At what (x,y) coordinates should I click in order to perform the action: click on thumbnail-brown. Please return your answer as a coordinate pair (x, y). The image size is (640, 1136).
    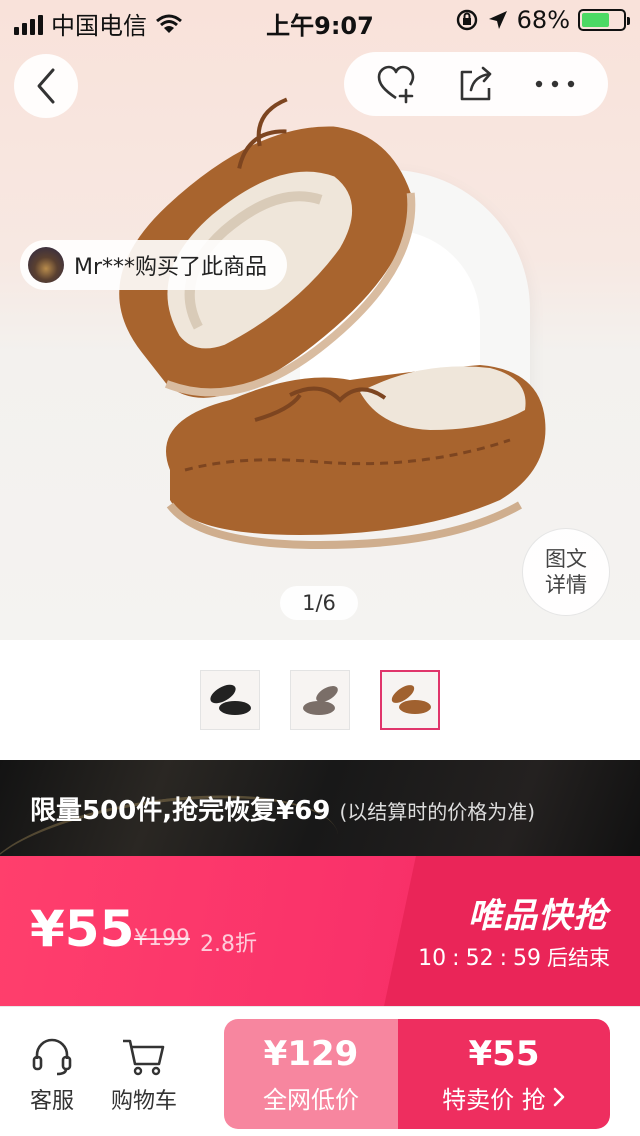
    Looking at the image, I should click on (410, 700).